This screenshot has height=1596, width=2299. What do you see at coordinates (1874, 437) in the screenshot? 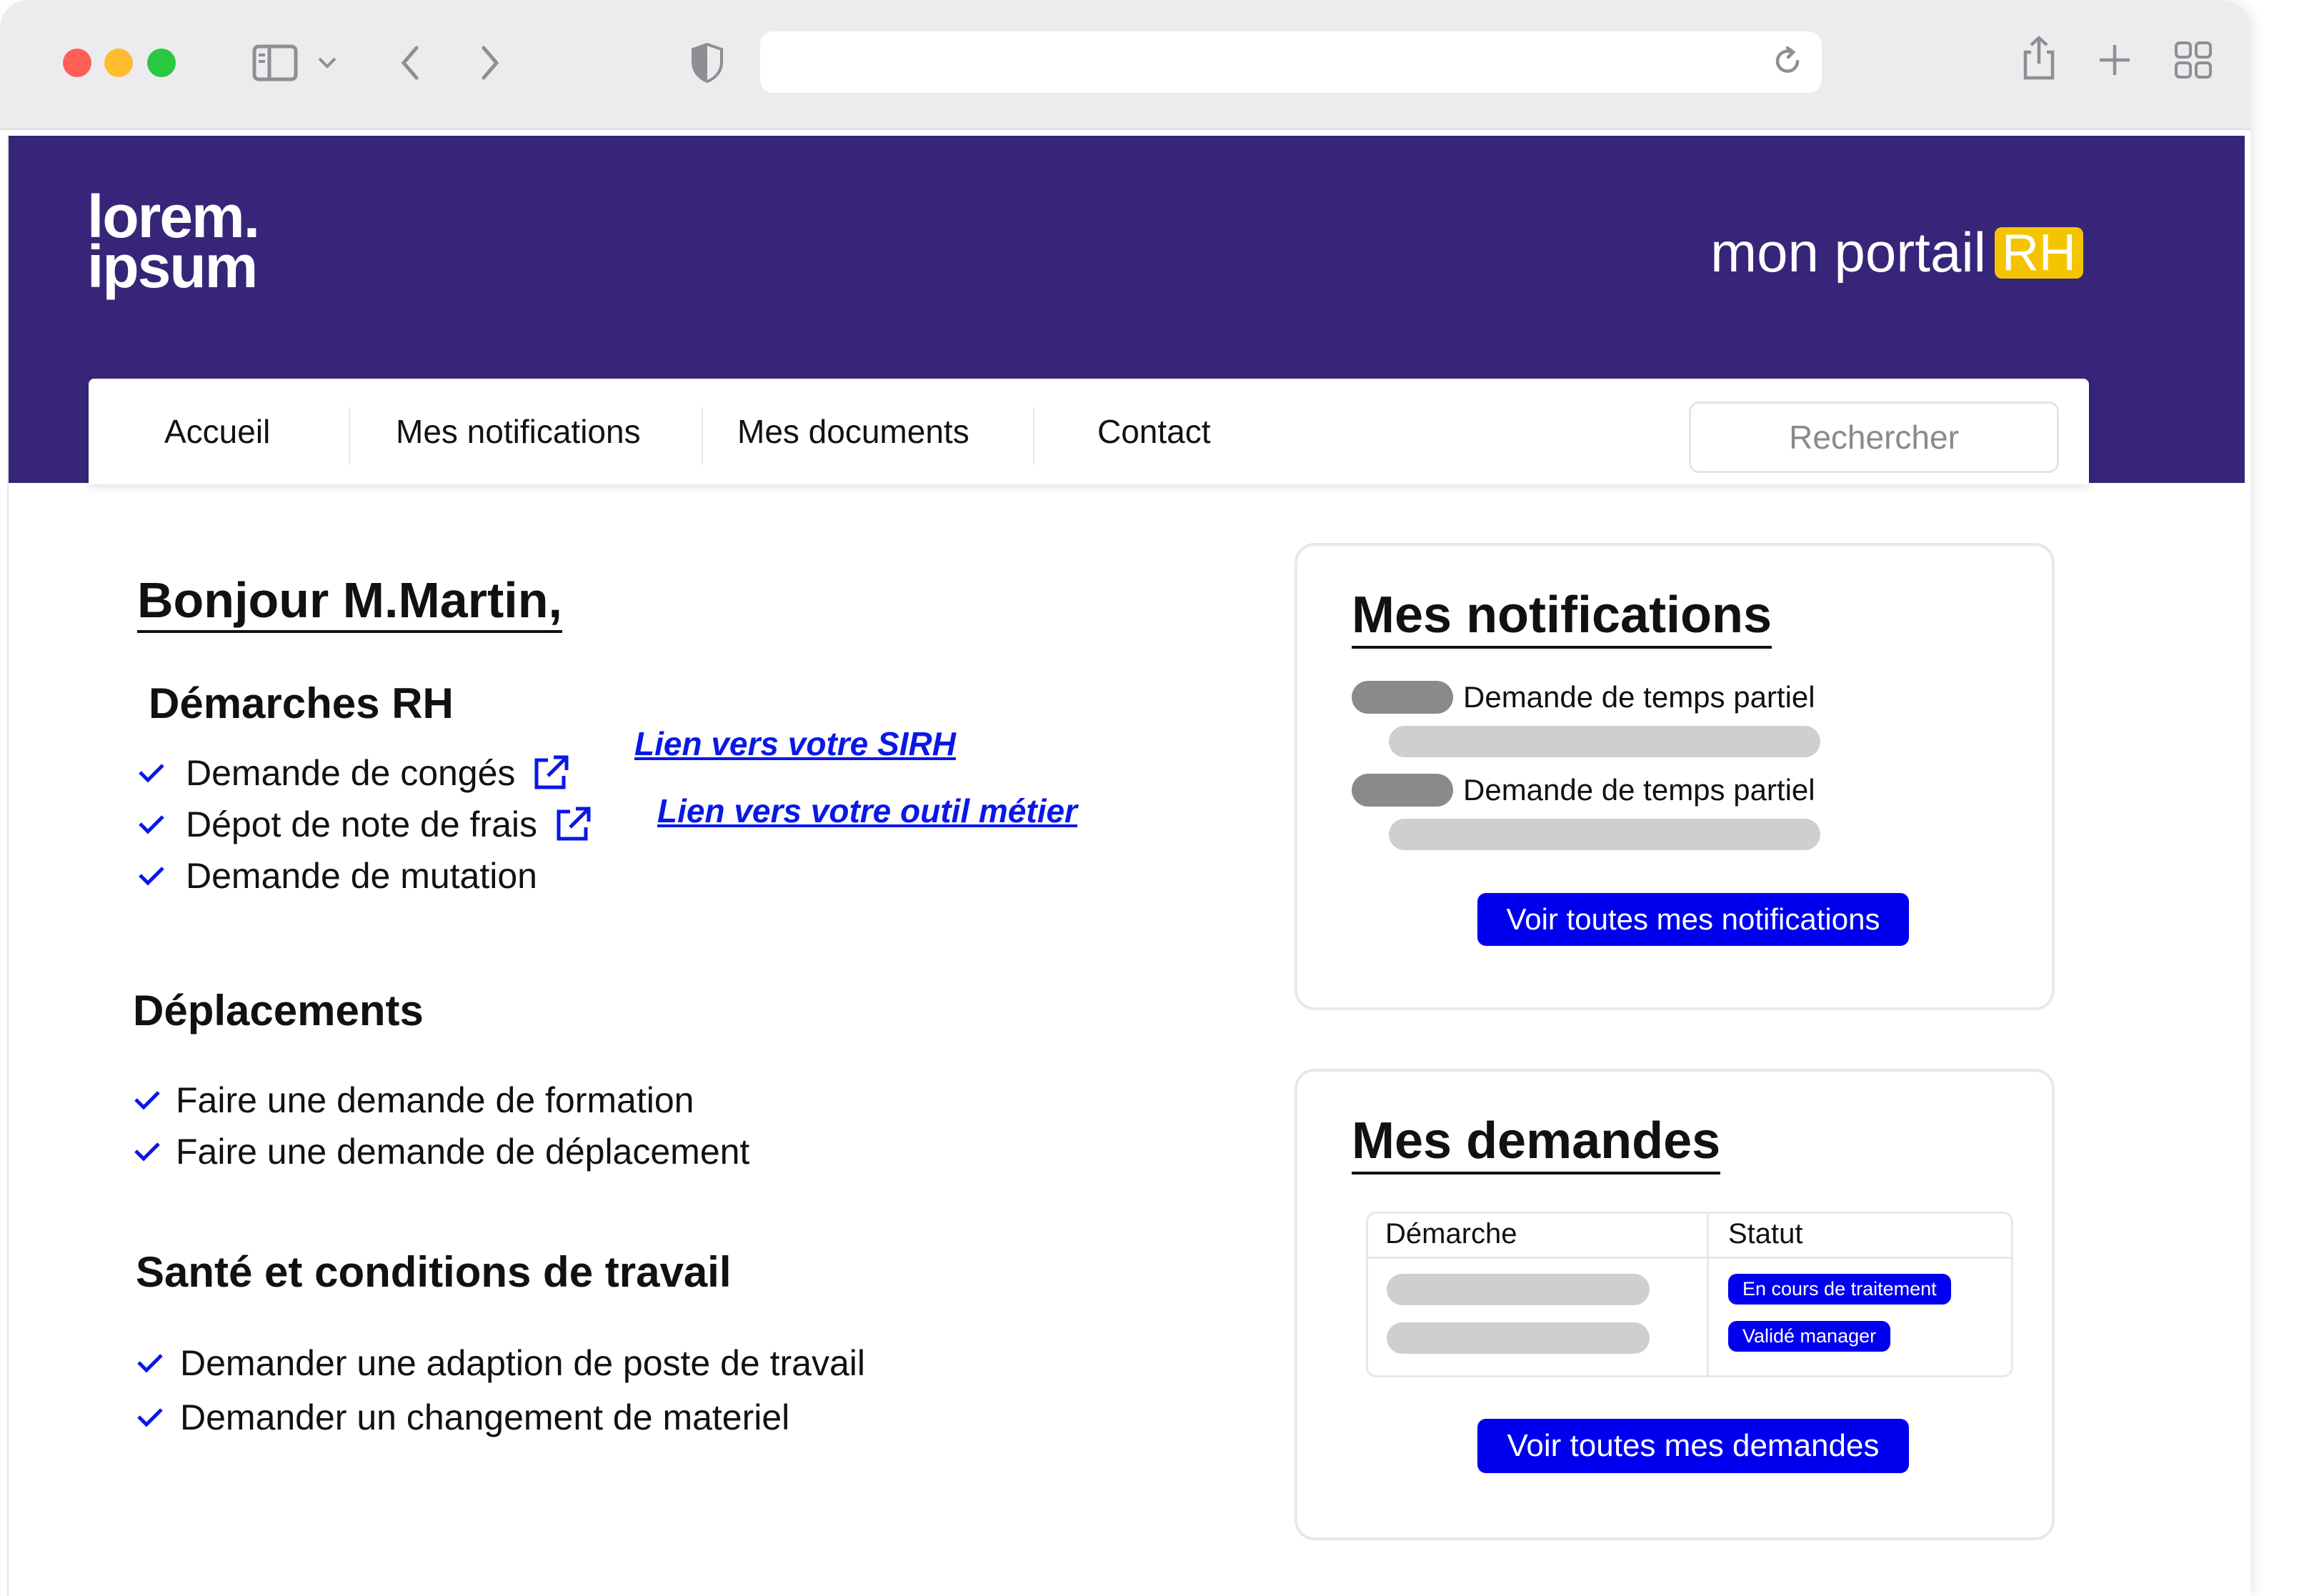
I see `search-input: Rechercher` at bounding box center [1874, 437].